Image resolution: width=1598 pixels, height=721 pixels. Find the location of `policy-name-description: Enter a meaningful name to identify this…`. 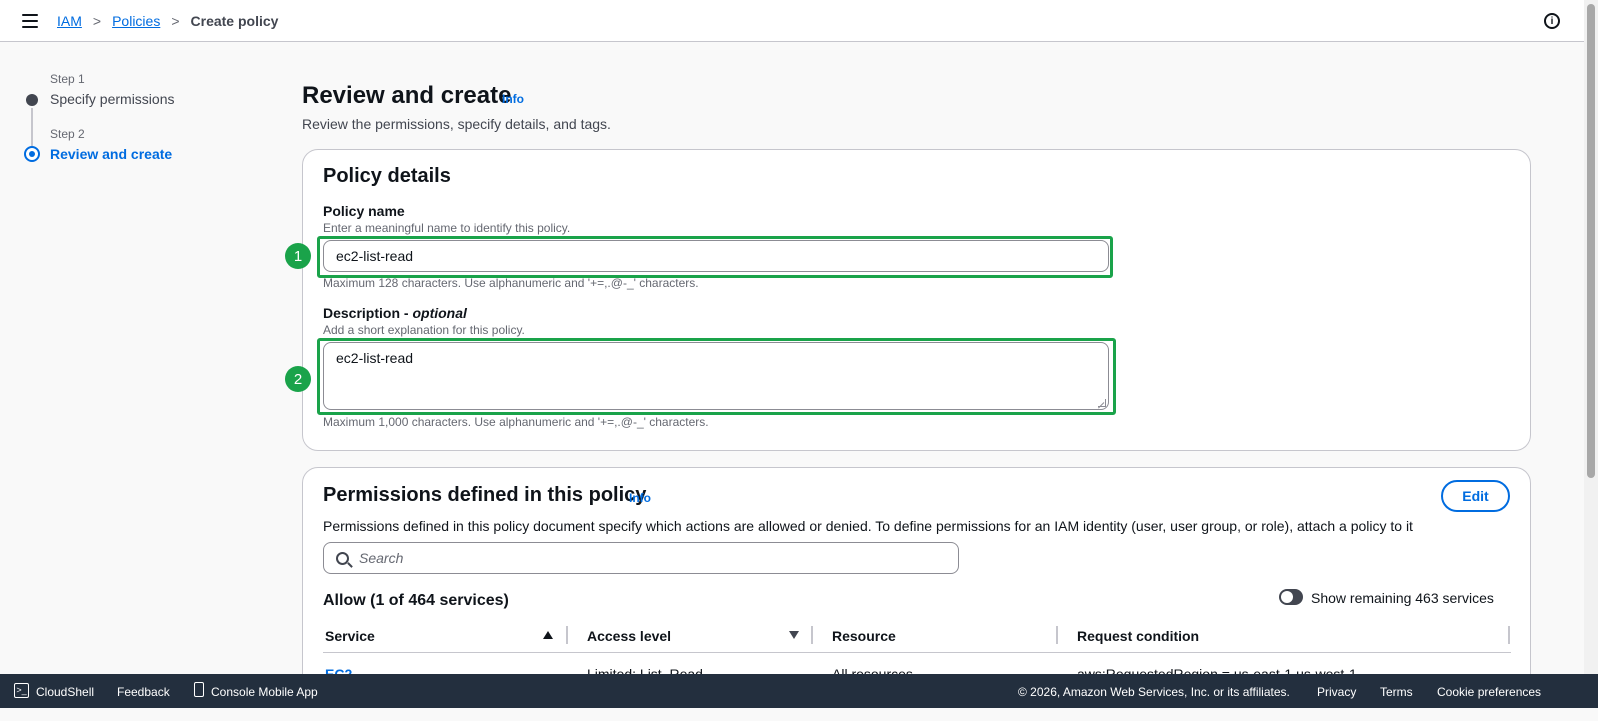

policy-name-description: Enter a meaningful name to identify this… is located at coordinates (447, 228).